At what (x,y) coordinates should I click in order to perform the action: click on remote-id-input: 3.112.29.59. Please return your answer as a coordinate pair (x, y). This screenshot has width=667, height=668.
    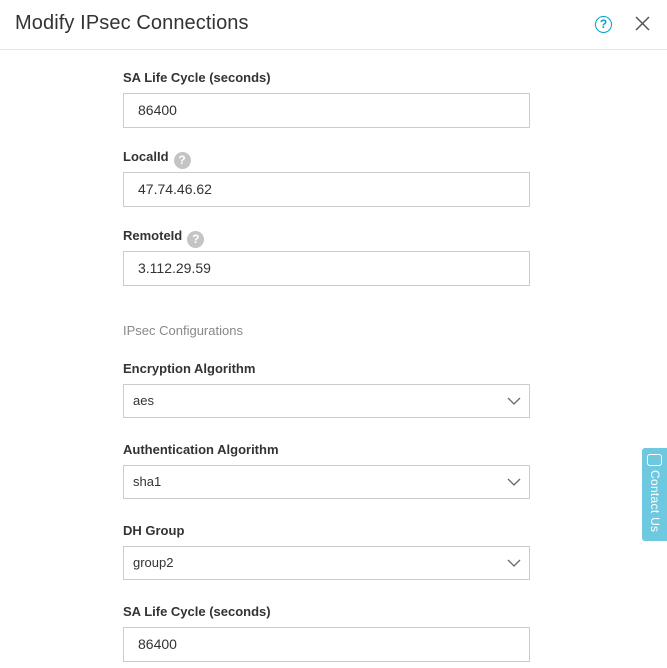
    Looking at the image, I should click on (326, 268).